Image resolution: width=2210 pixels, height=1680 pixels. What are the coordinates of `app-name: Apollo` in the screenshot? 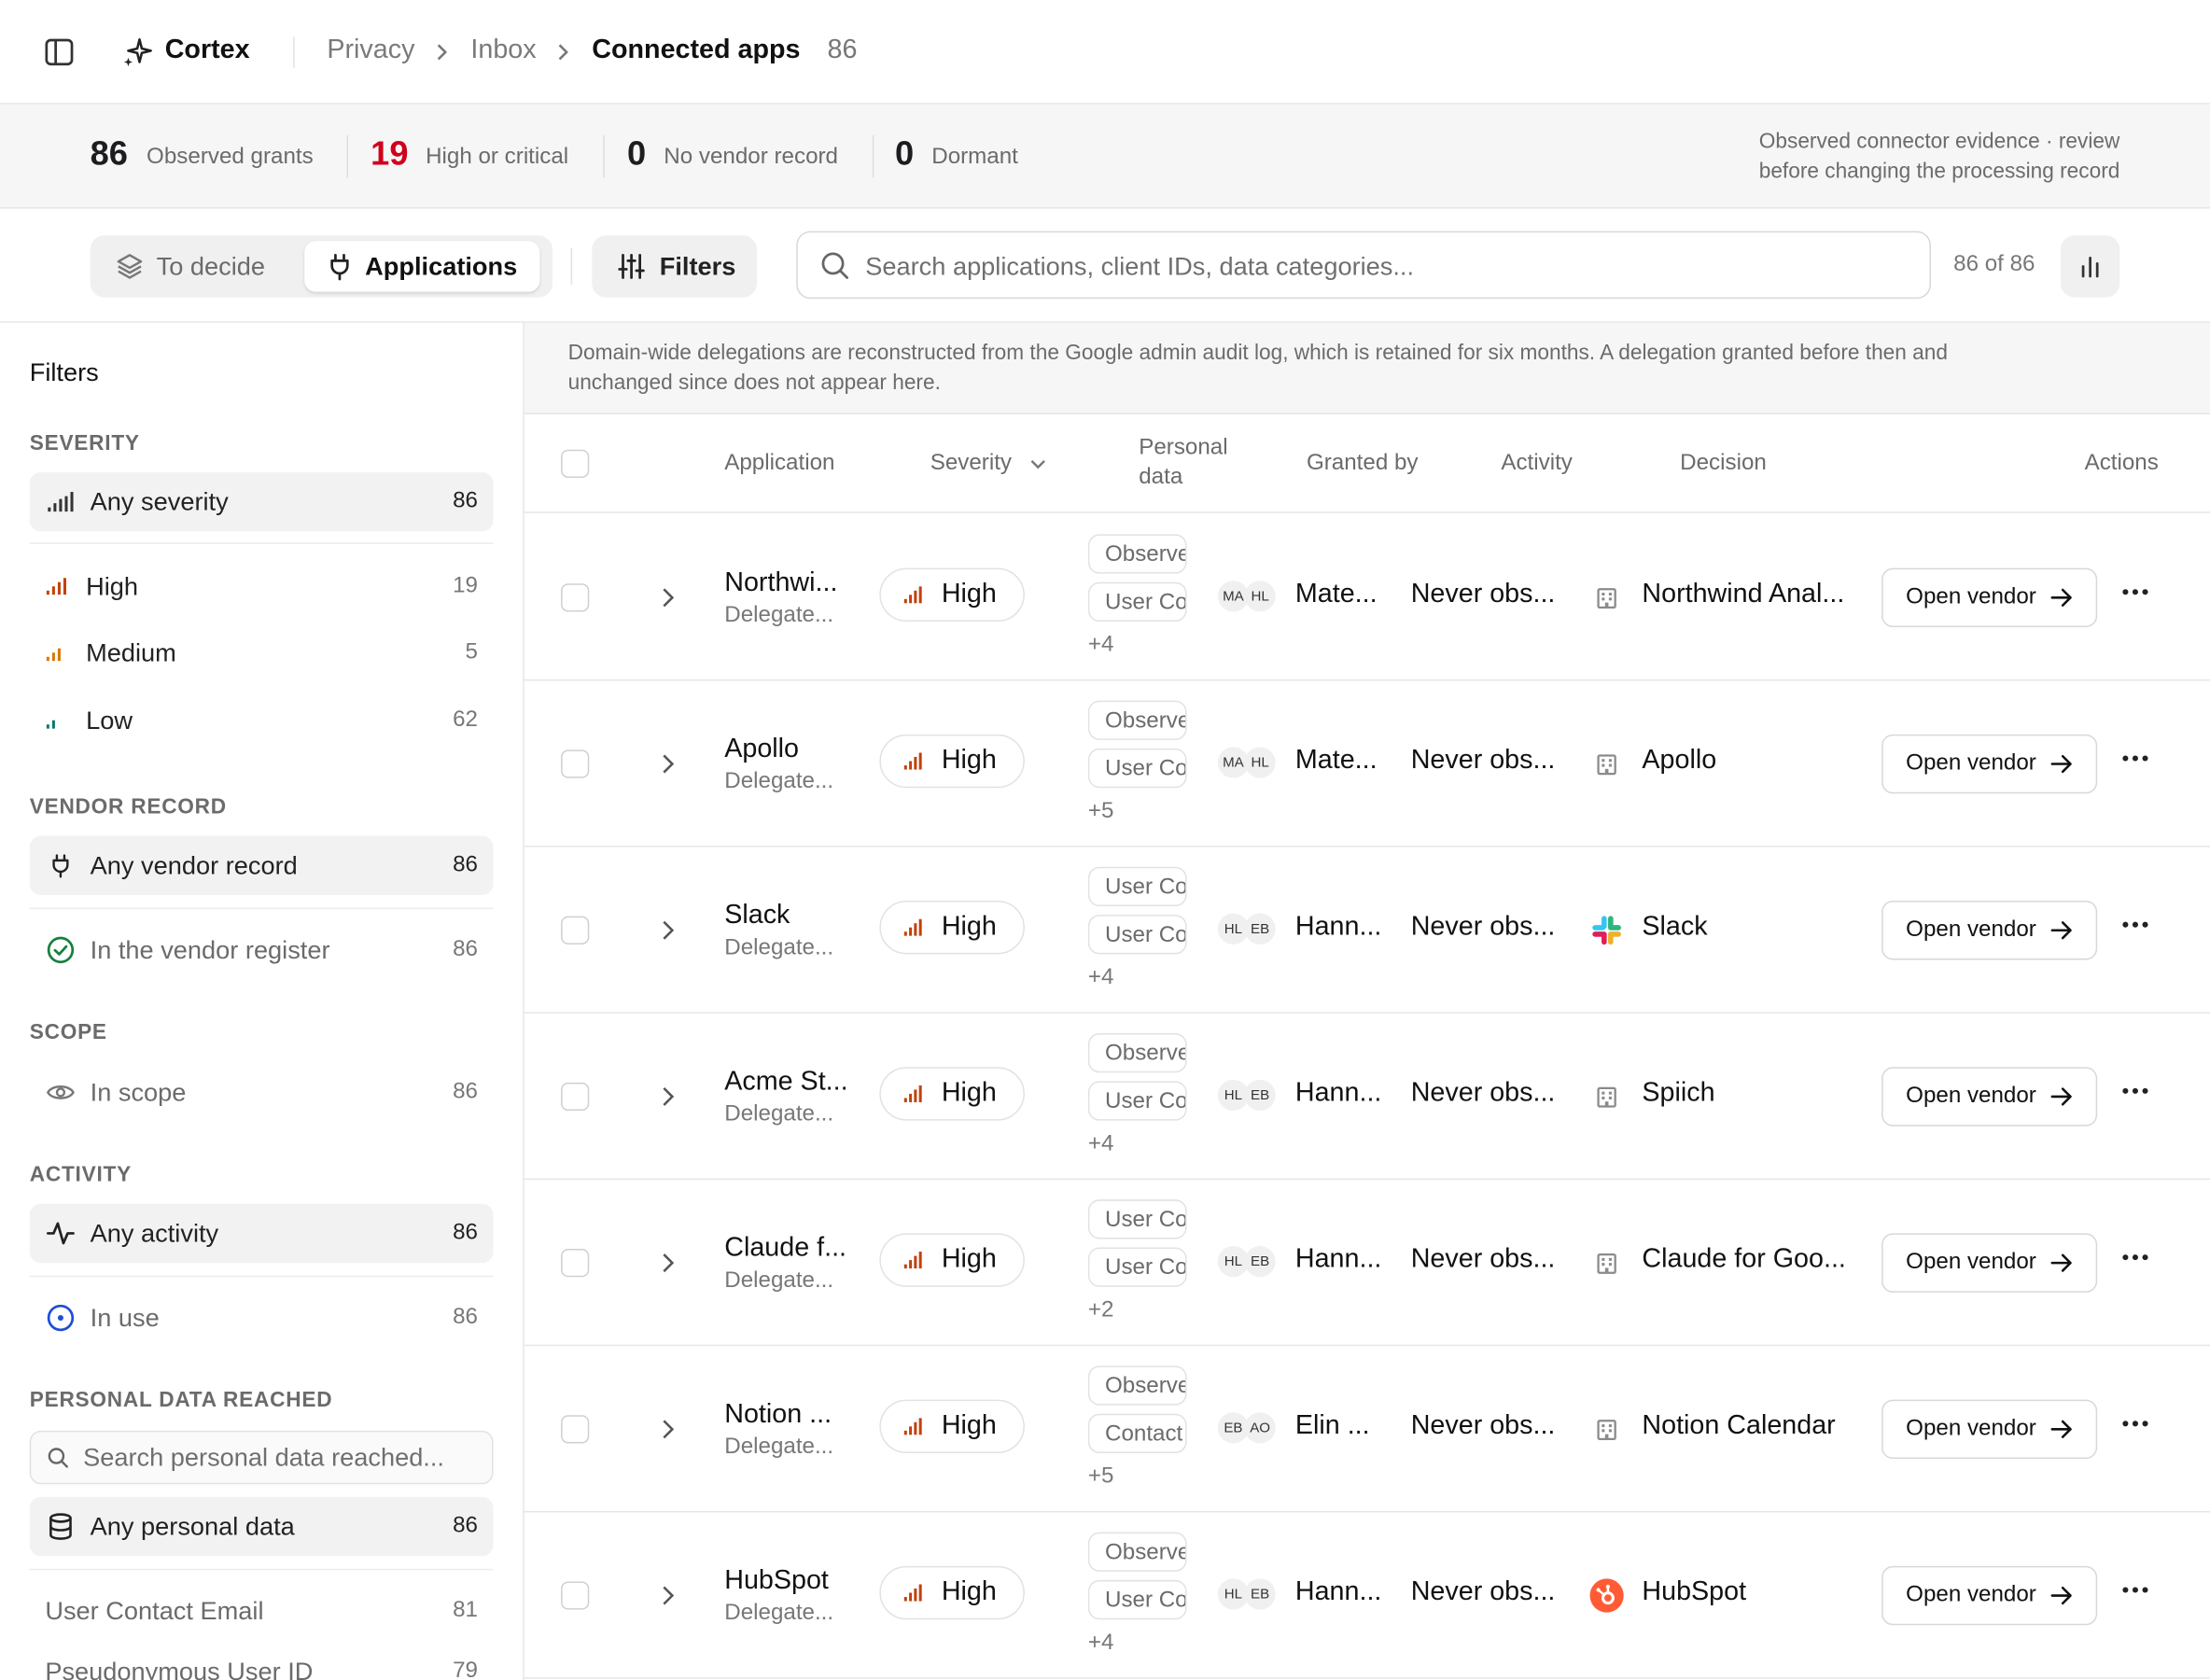 It's located at (761, 750).